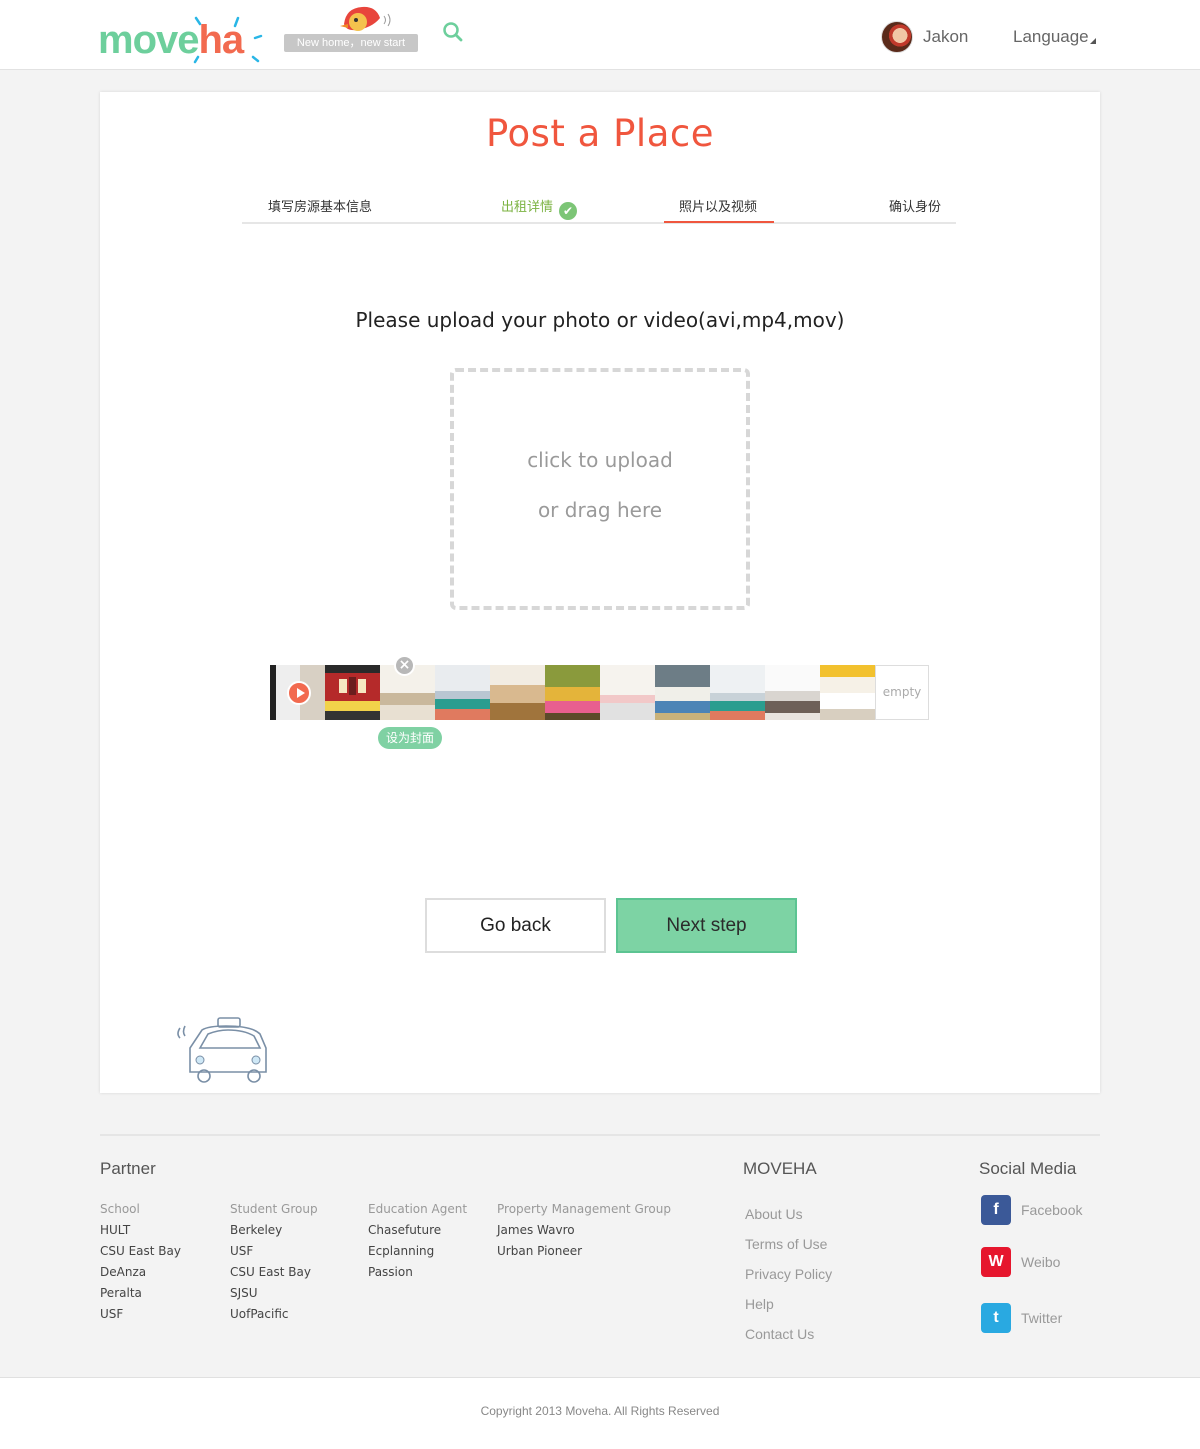  I want to click on social-media-heading: Social Media, so click(1028, 1168).